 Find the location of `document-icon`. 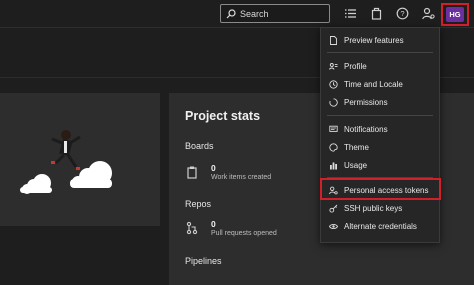

document-icon is located at coordinates (333, 40).